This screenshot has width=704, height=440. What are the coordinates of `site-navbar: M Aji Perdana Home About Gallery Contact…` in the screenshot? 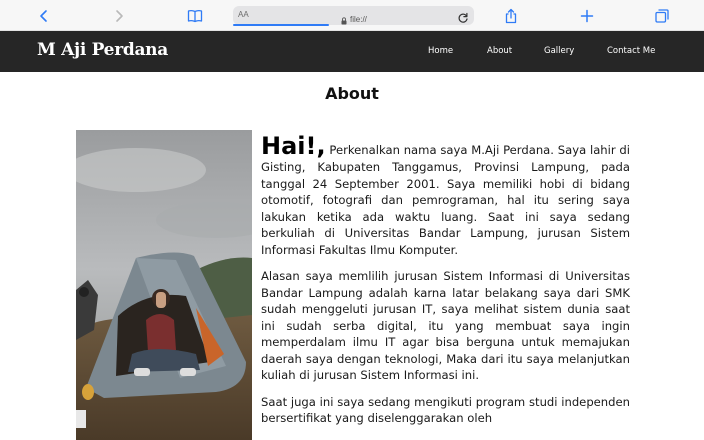 It's located at (352, 51).